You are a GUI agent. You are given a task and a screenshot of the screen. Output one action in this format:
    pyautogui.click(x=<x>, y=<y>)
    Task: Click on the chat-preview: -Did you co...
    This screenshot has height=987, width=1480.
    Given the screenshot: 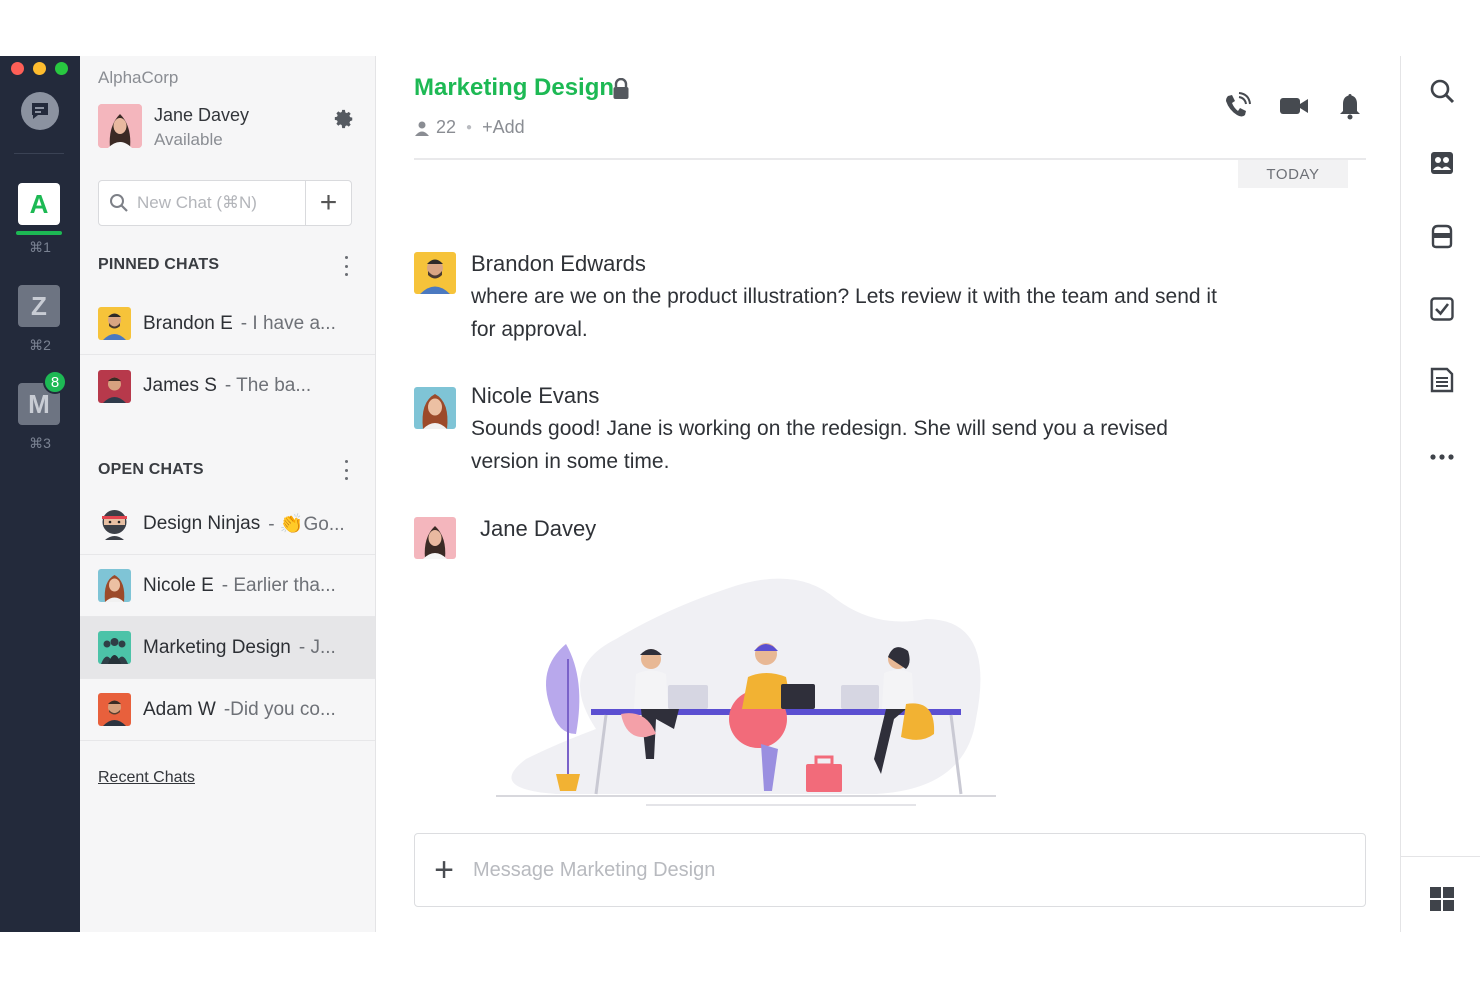 What is the action you would take?
    pyautogui.click(x=279, y=709)
    